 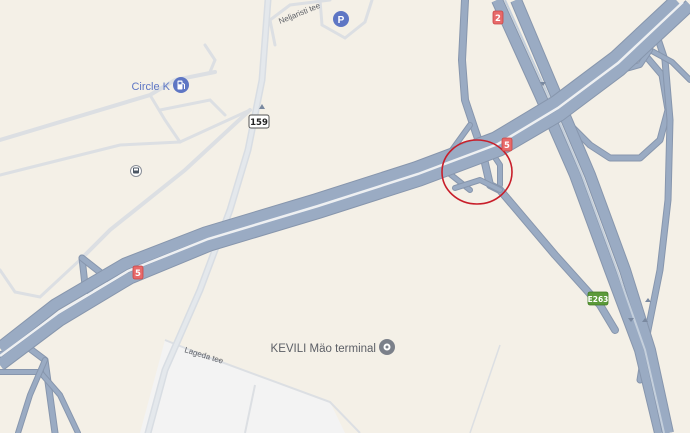 I want to click on location-pin-icon, so click(x=387, y=347).